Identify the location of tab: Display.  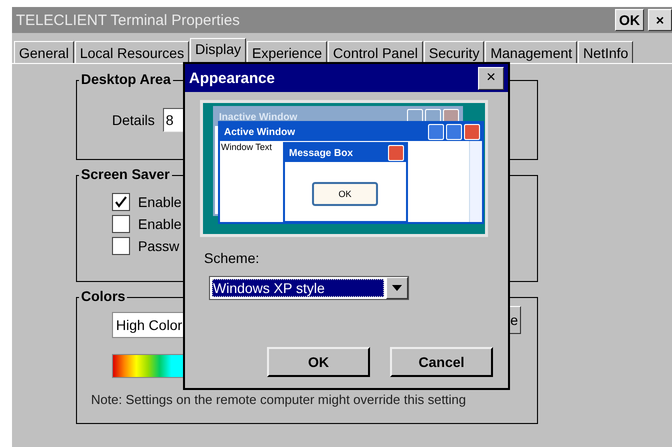
(218, 50).